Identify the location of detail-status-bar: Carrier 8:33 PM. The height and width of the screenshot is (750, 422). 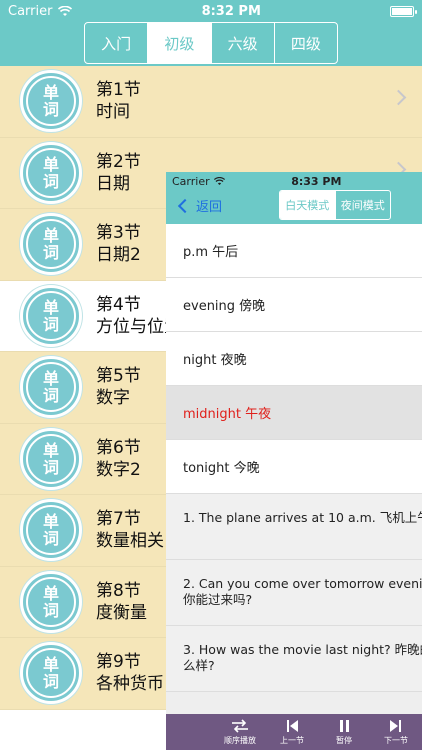
(294, 181).